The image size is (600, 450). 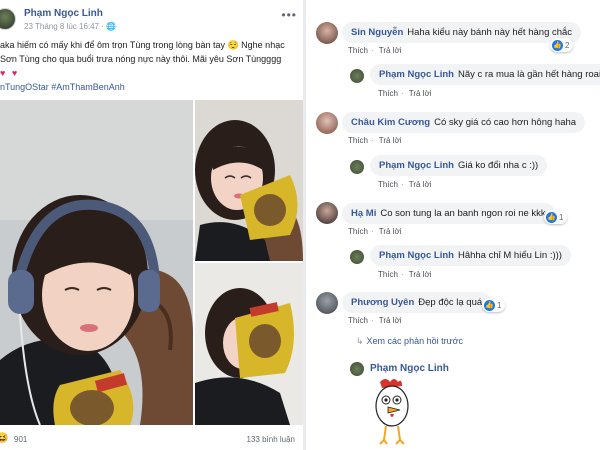 What do you see at coordinates (10, 73) in the screenshot?
I see `heart-icon: ♥ ♥` at bounding box center [10, 73].